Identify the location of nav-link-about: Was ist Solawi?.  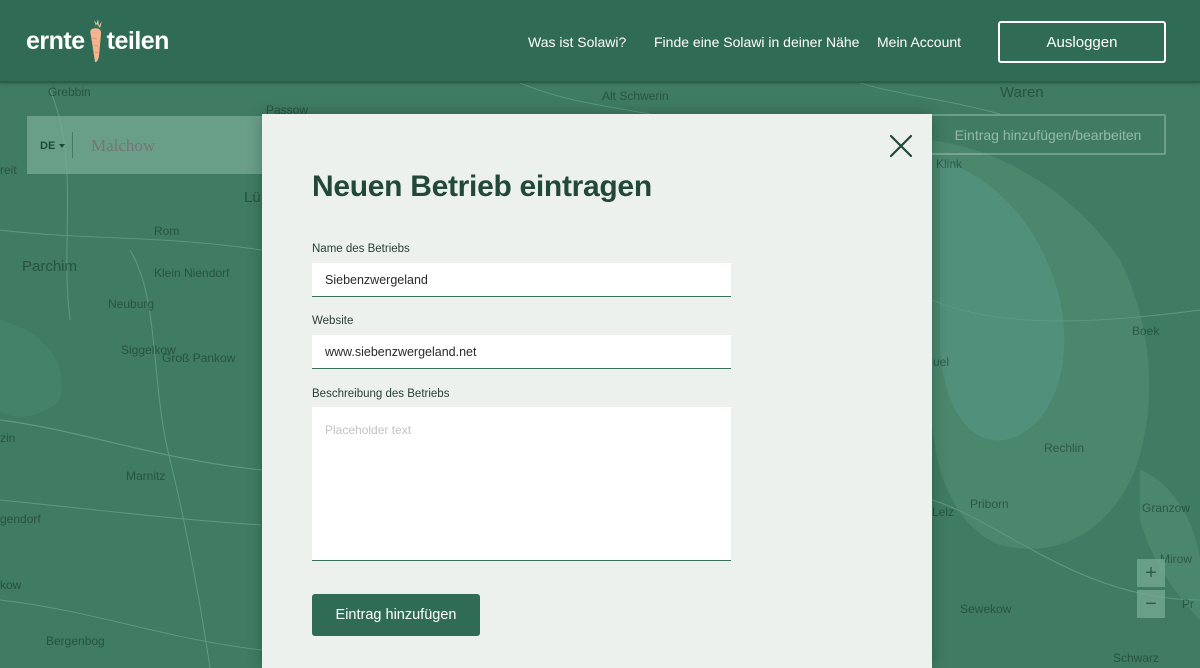
(577, 42).